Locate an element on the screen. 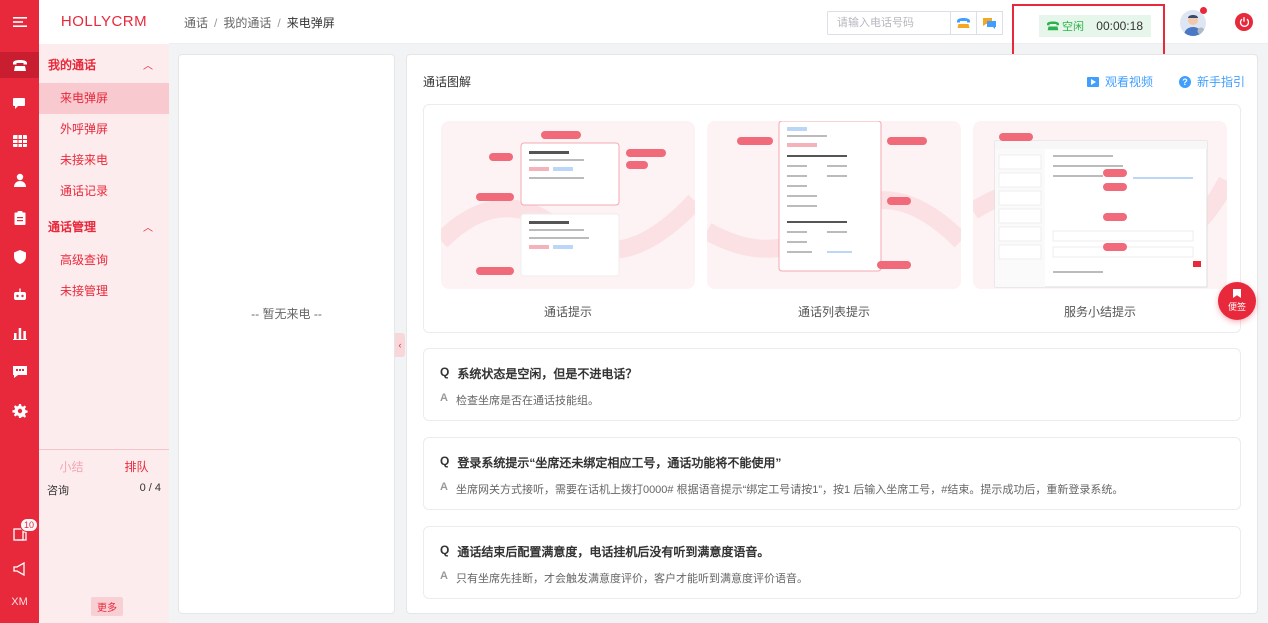 Image resolution: width=1268 pixels, height=623 pixels. faq-question: 通话结束后配置满意度，电话挂机后没有听到满意度语音。 is located at coordinates (613, 552).